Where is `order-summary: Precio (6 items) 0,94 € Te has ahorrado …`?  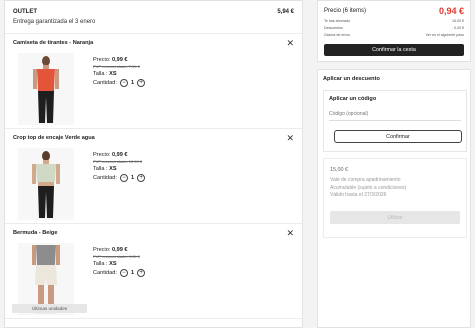
order-summary: Precio (6 items) 0,94 € Te has ahorrado … is located at coordinates (394, 31).